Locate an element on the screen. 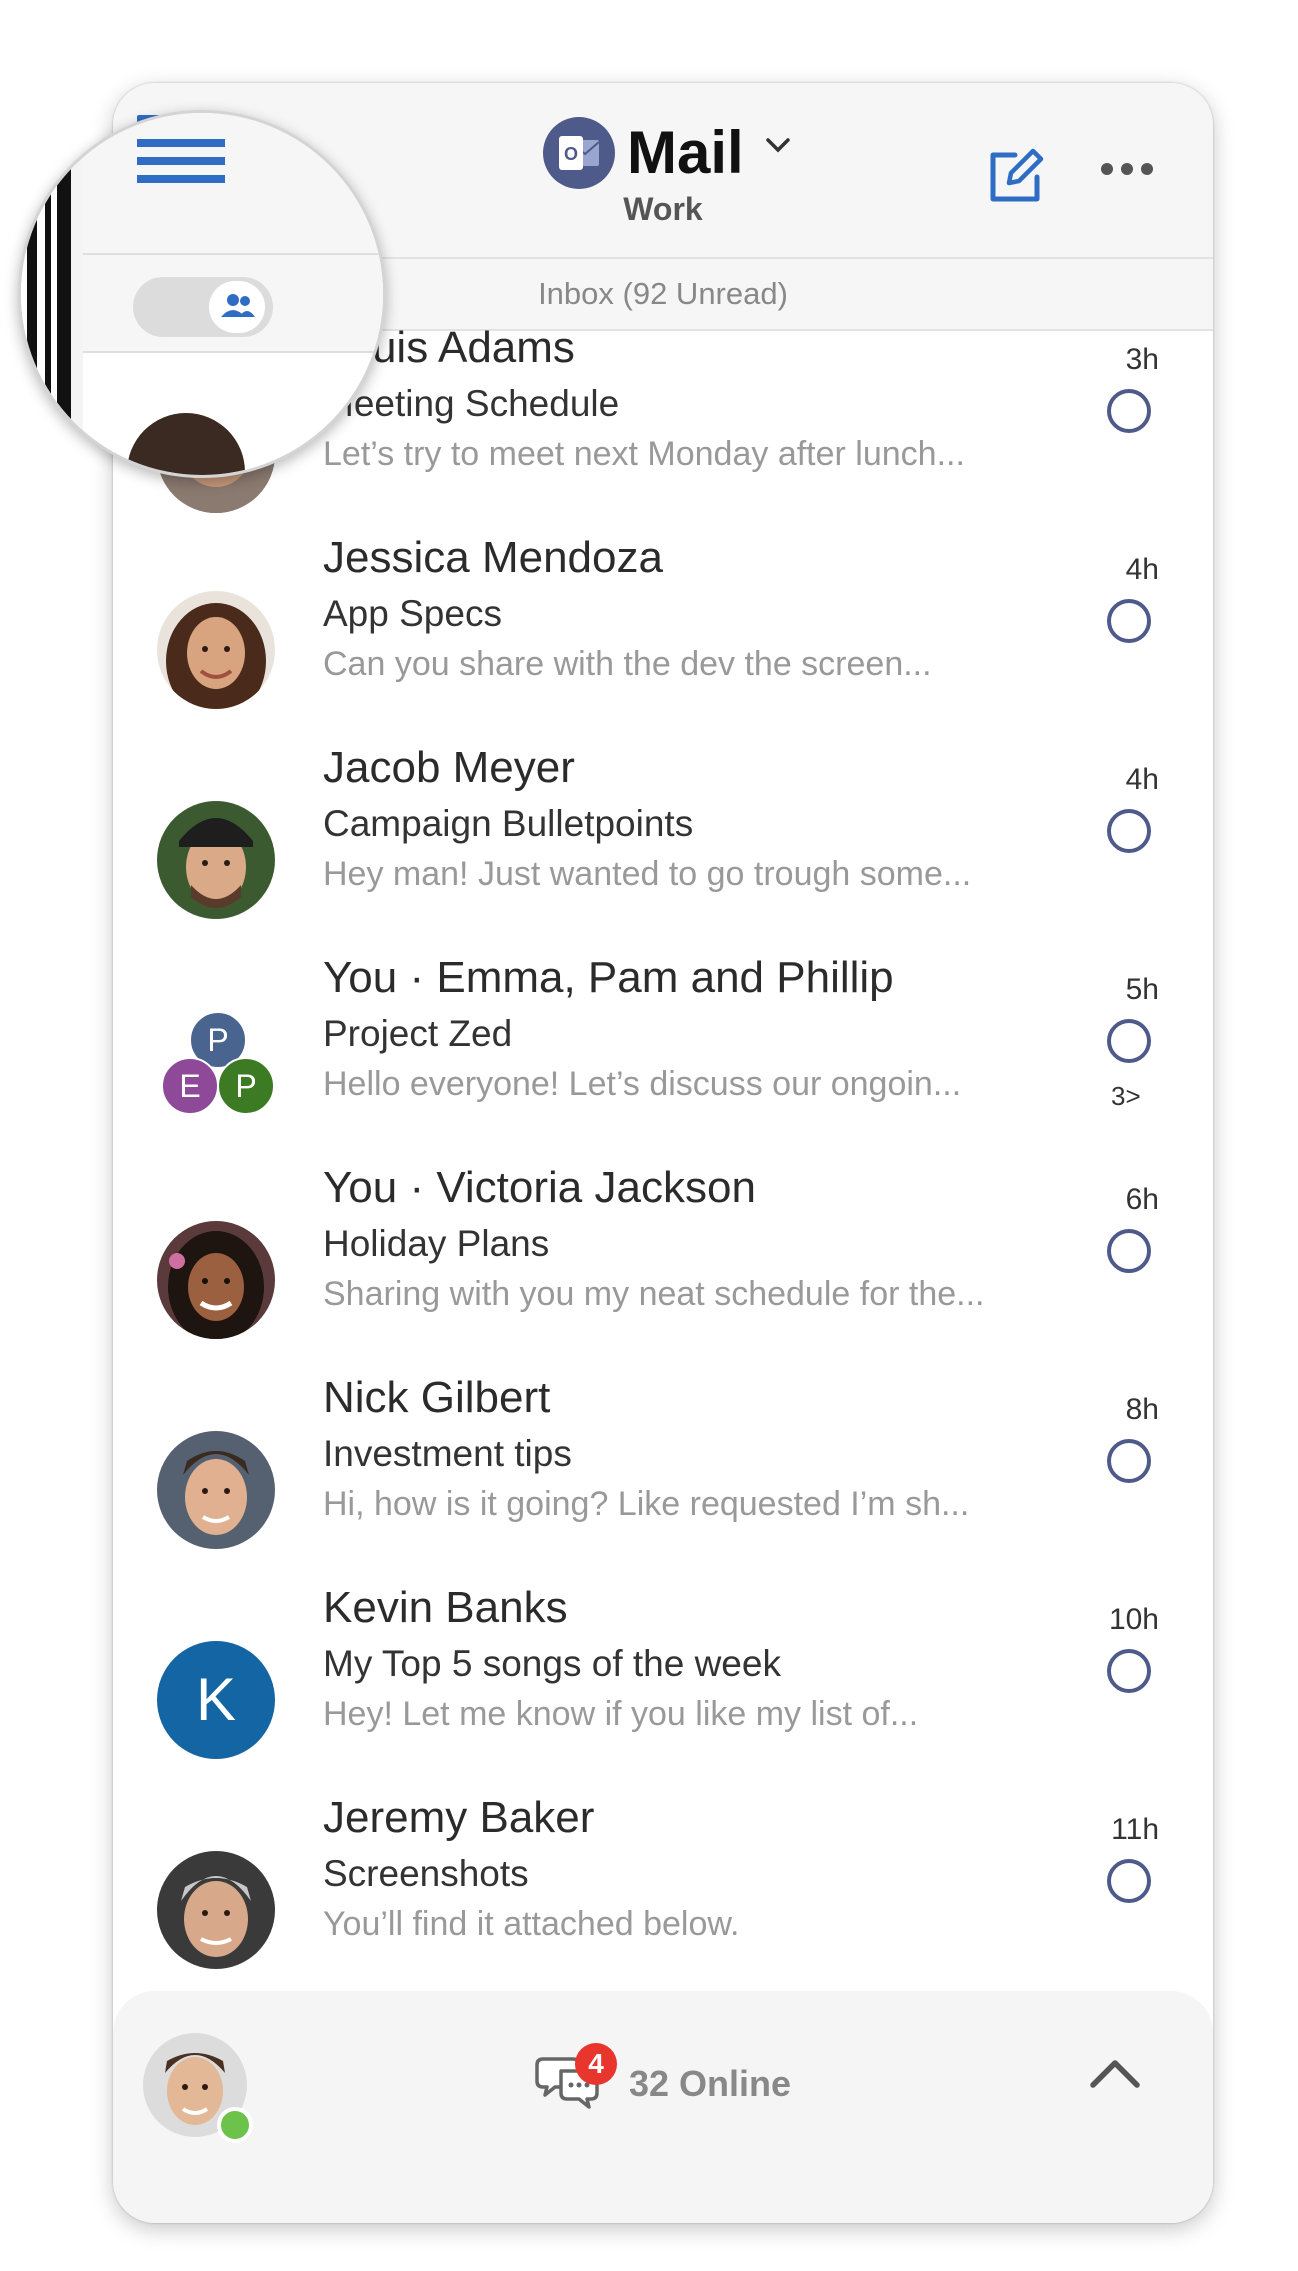 The image size is (1298, 2271). people-icon is located at coordinates (238, 305).